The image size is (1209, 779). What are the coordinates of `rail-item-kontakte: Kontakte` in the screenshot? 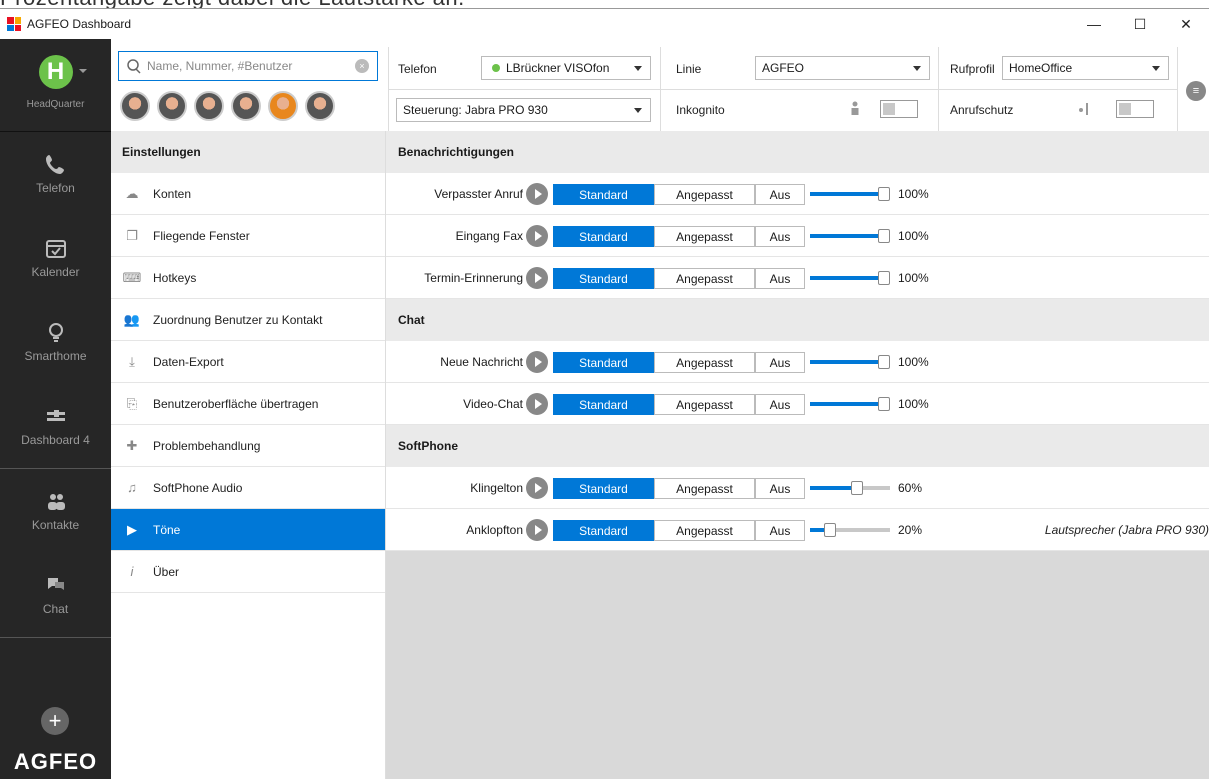 It's located at (55, 511).